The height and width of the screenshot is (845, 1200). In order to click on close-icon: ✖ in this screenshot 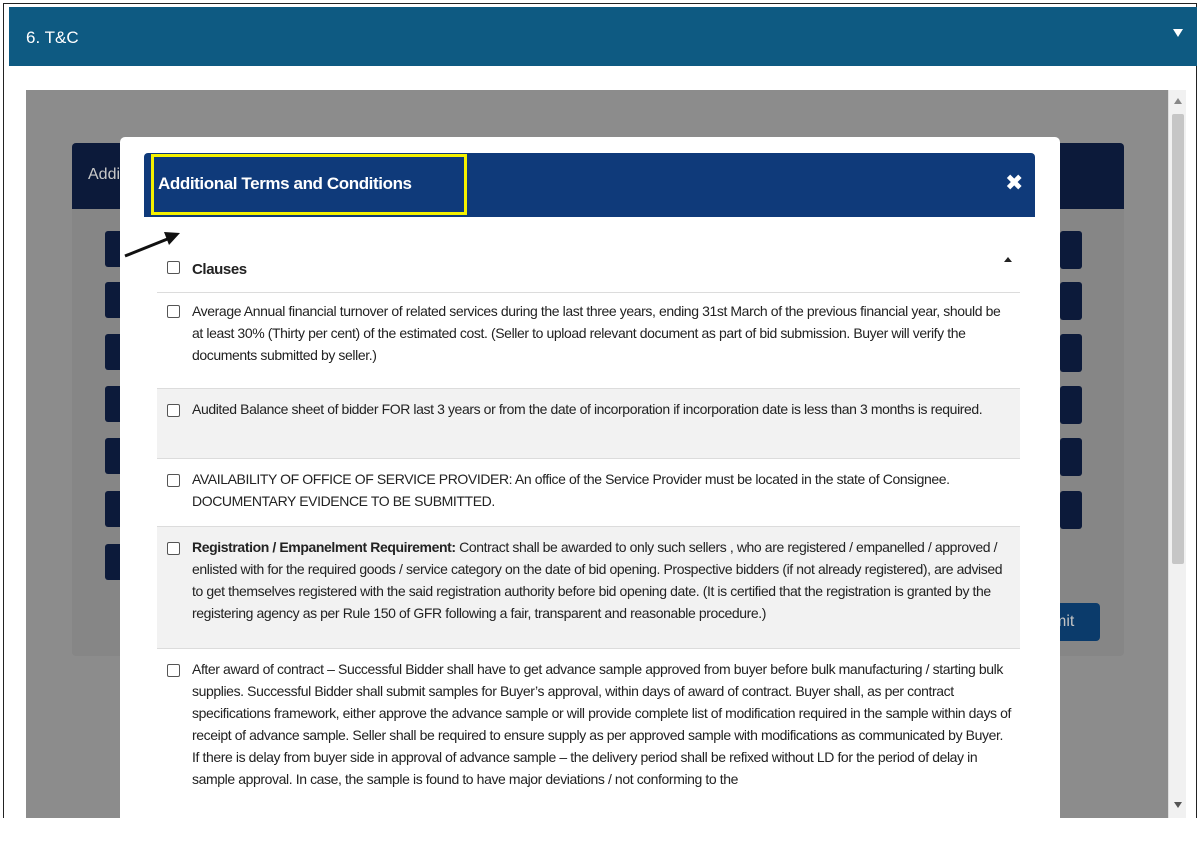, I will do `click(1014, 183)`.